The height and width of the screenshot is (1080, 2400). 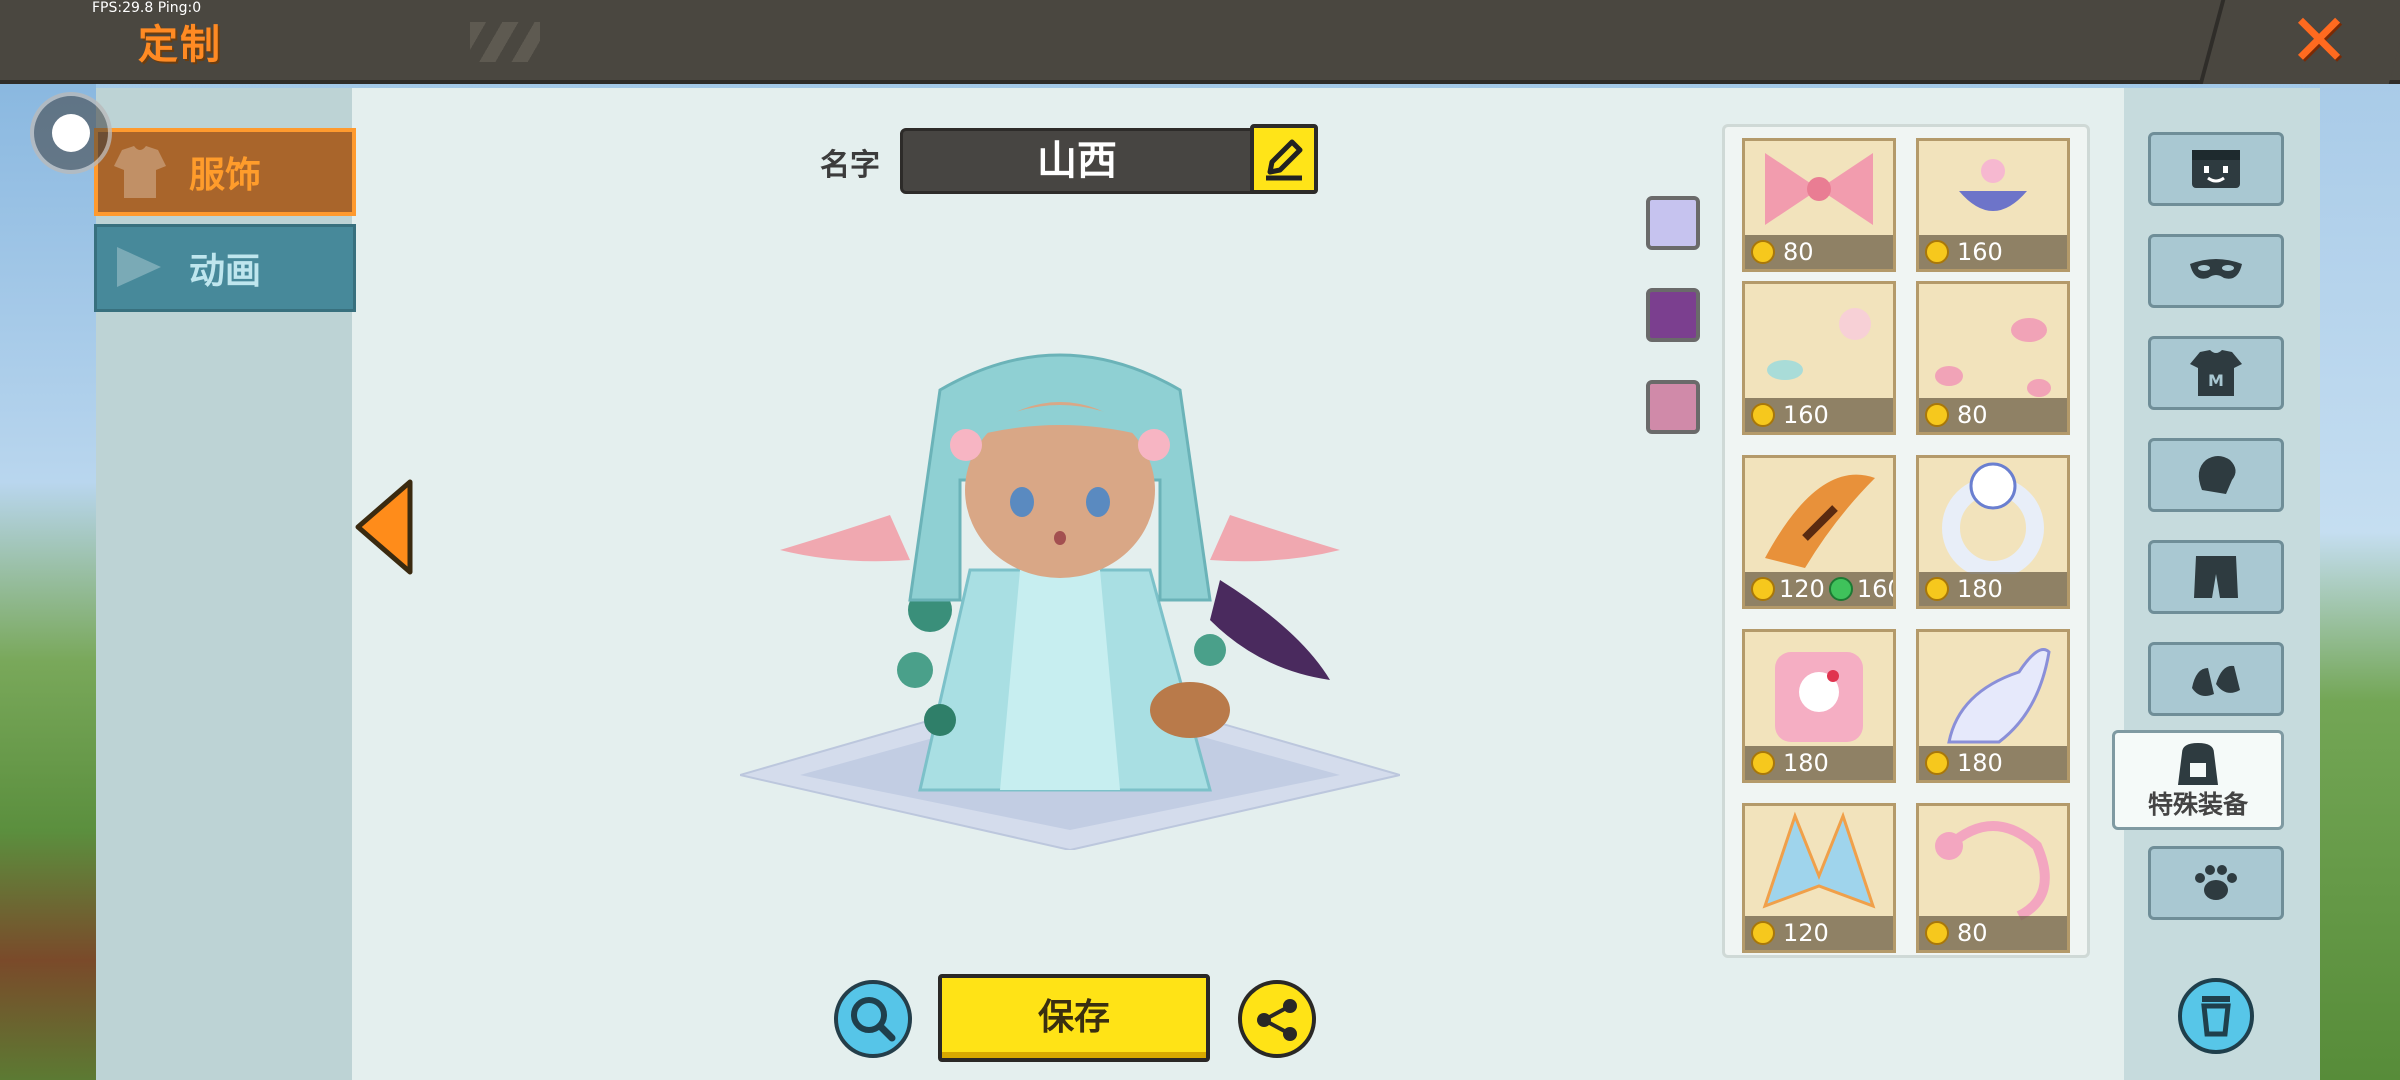 What do you see at coordinates (48, 582) in the screenshot?
I see `world-background-left` at bounding box center [48, 582].